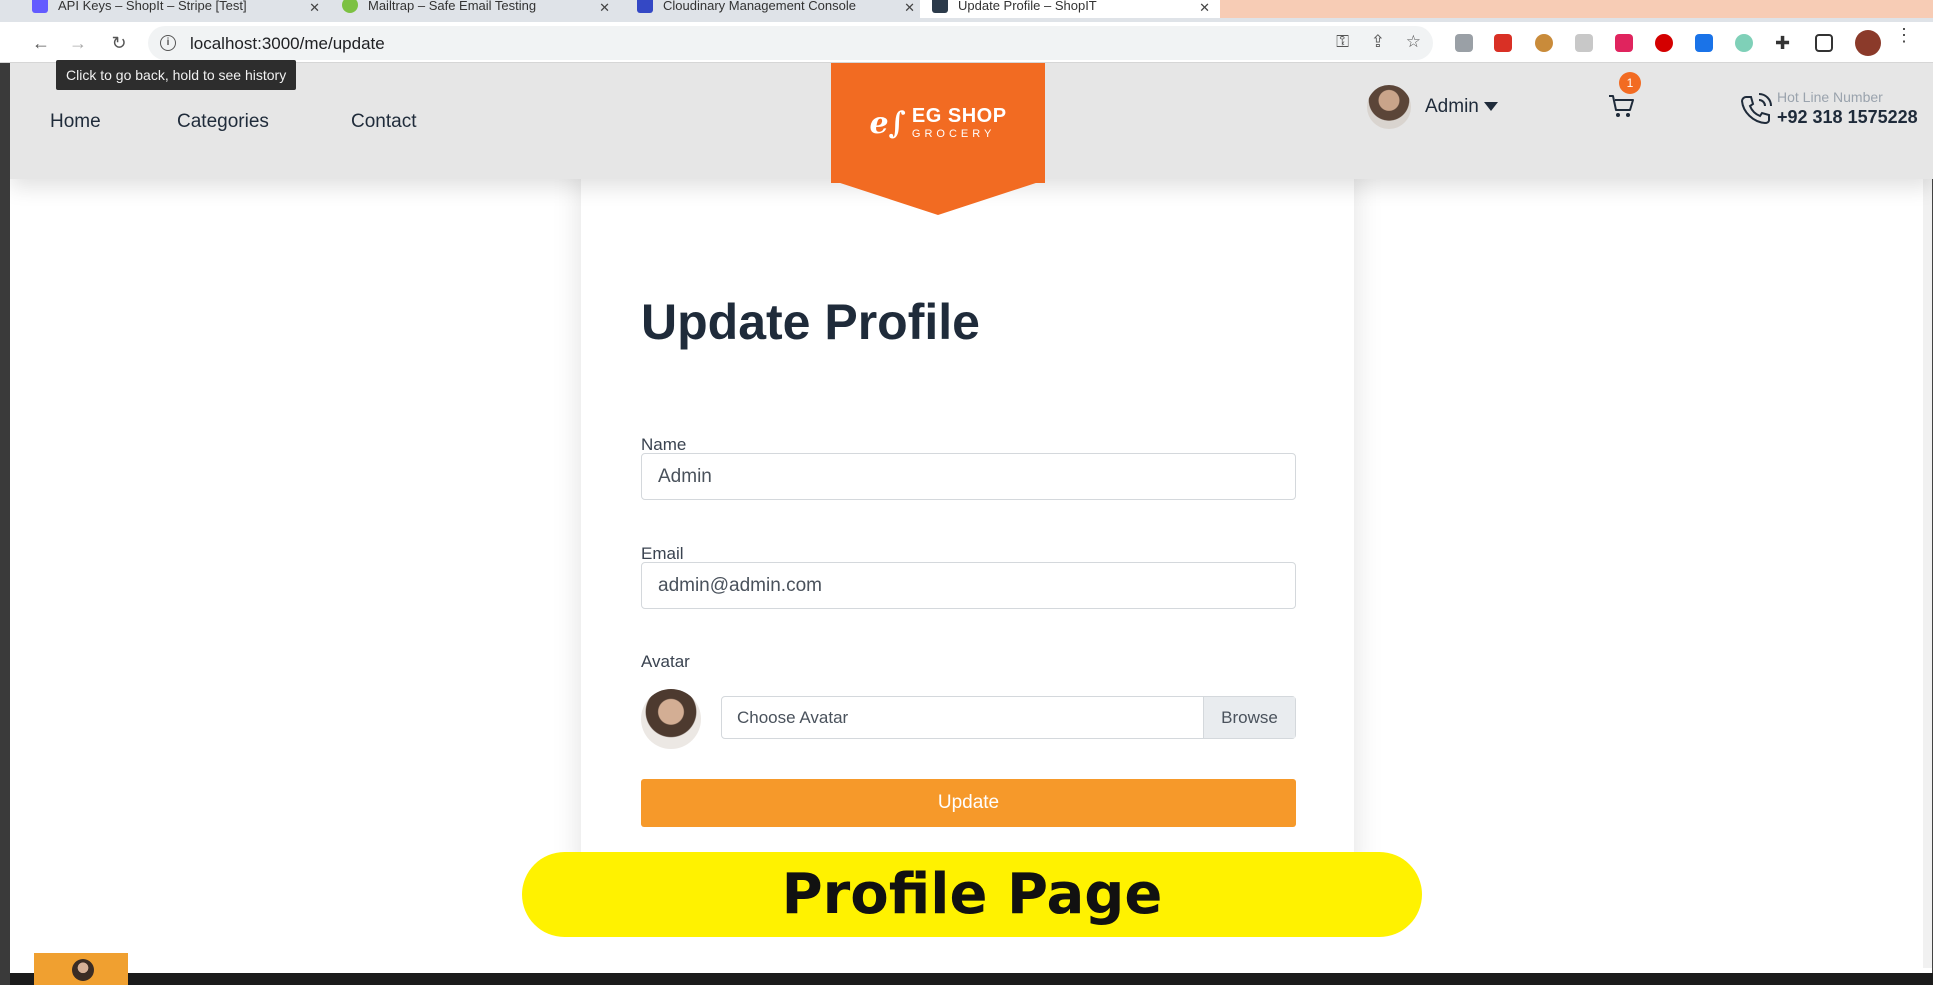 The width and height of the screenshot is (1933, 985). What do you see at coordinates (41, 43) in the screenshot?
I see `back-arrow-icon: ←` at bounding box center [41, 43].